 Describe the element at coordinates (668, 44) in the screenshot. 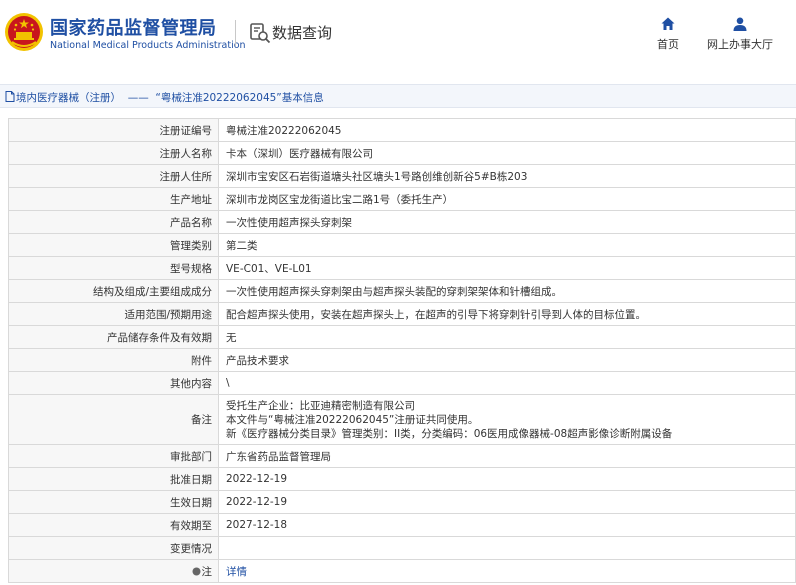

I see `nav-home-label: 首页` at that location.